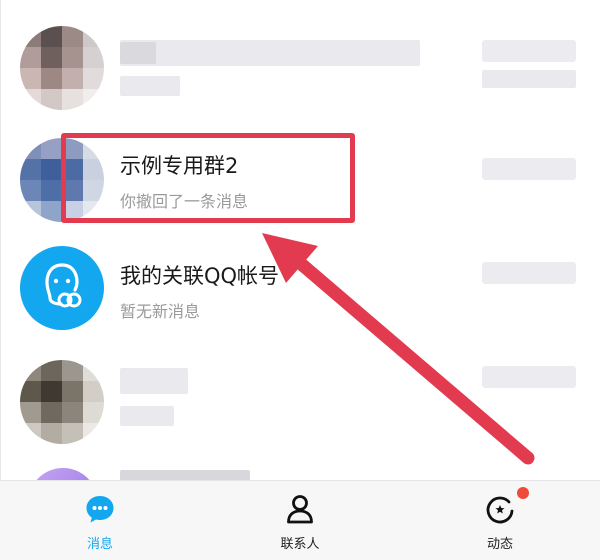  Describe the element at coordinates (300, 544) in the screenshot. I see `tab-label: 联系人` at that location.